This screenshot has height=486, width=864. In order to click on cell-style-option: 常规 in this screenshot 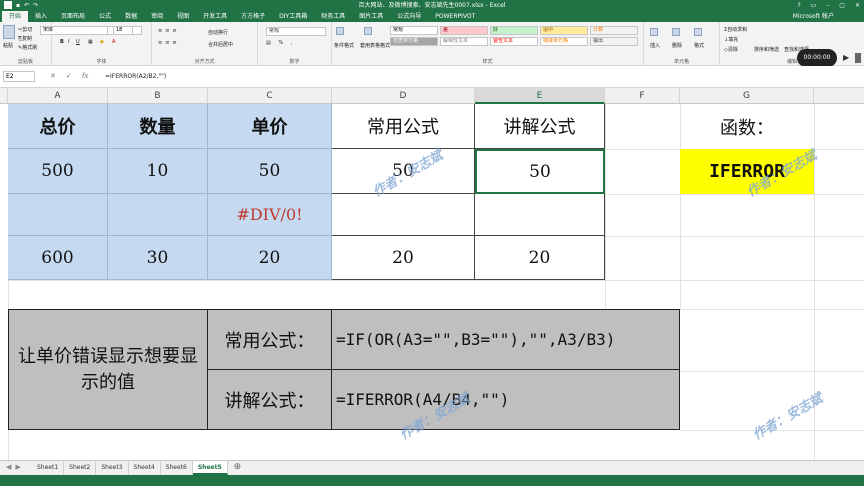, I will do `click(414, 30)`.